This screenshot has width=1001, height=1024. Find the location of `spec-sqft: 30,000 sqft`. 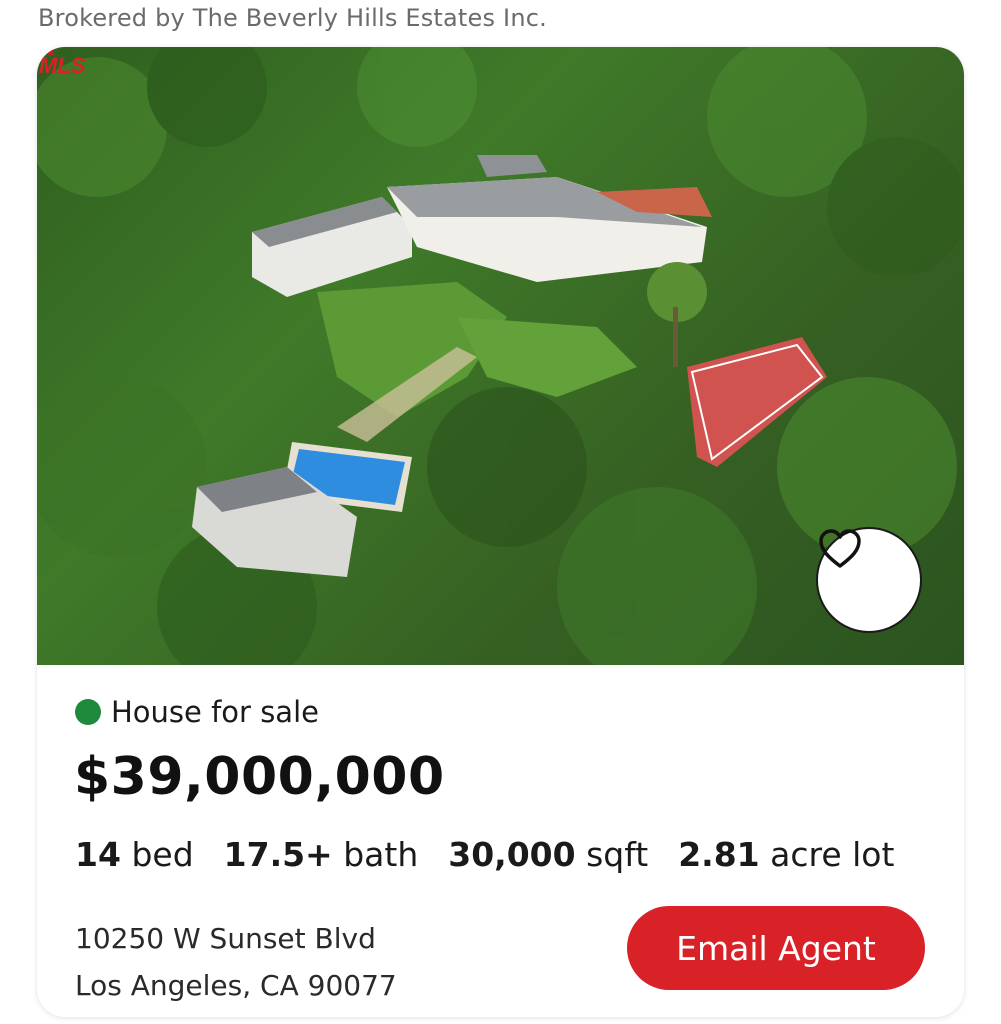

spec-sqft: 30,000 sqft is located at coordinates (548, 854).